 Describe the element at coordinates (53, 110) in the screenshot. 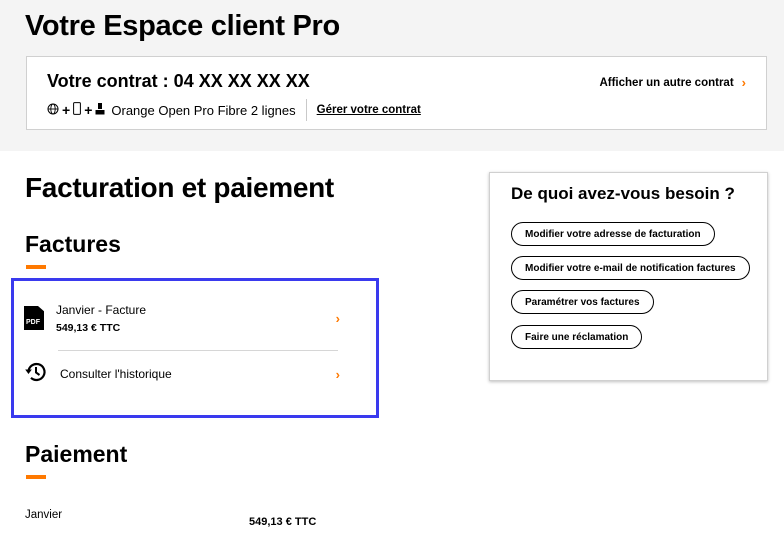

I see `globe-icon` at that location.